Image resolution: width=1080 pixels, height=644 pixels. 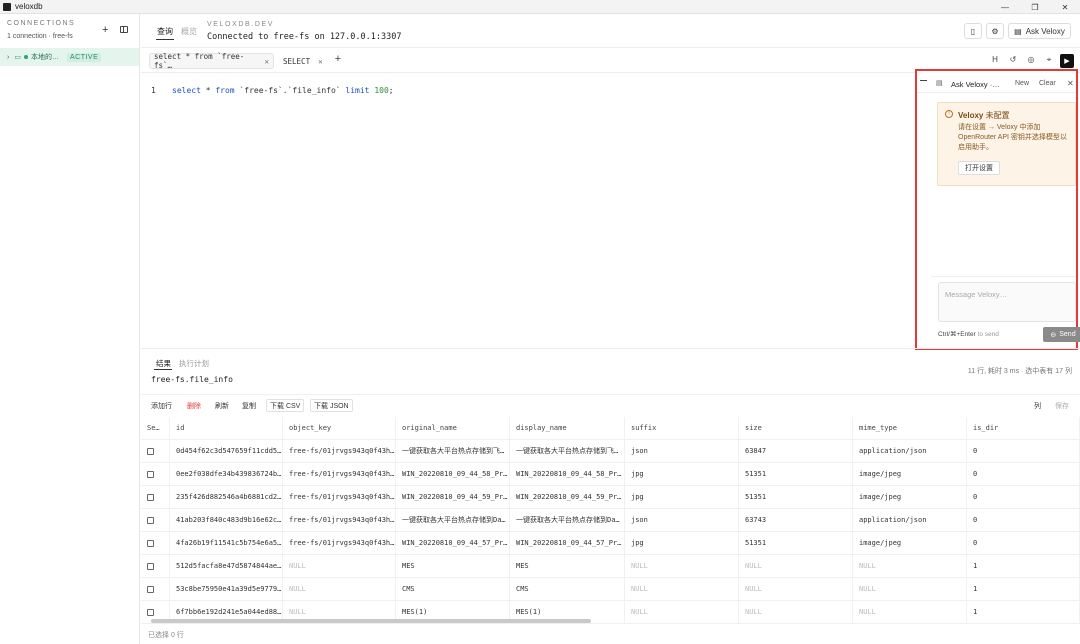 What do you see at coordinates (453, 589) in the screenshot?
I see `table-cell: CMS` at bounding box center [453, 589].